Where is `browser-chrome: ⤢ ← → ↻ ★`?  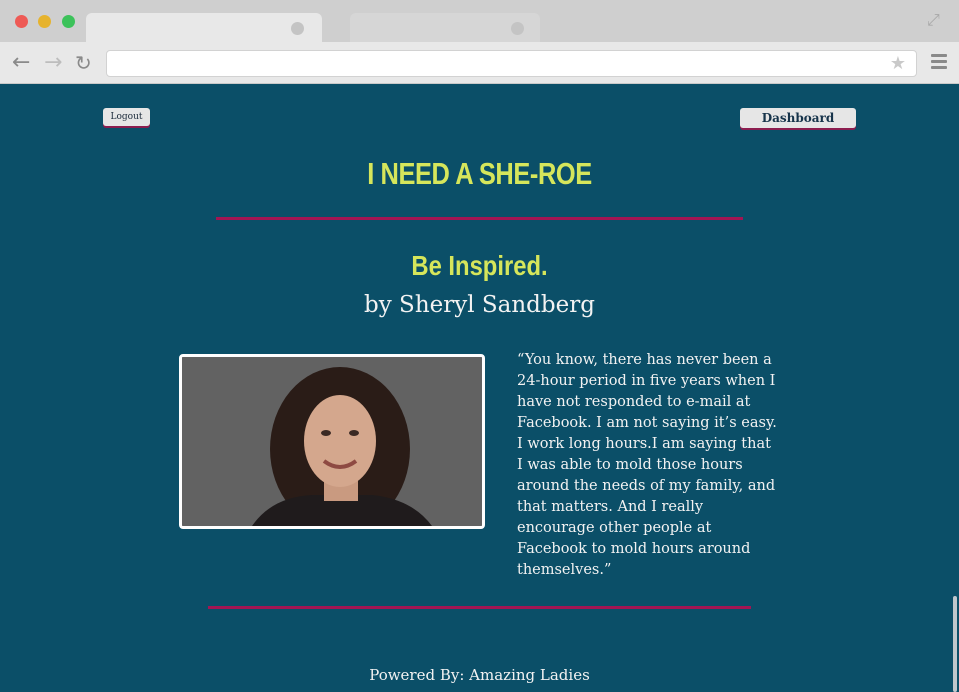
browser-chrome: ⤢ ← → ↻ ★ is located at coordinates (479, 42).